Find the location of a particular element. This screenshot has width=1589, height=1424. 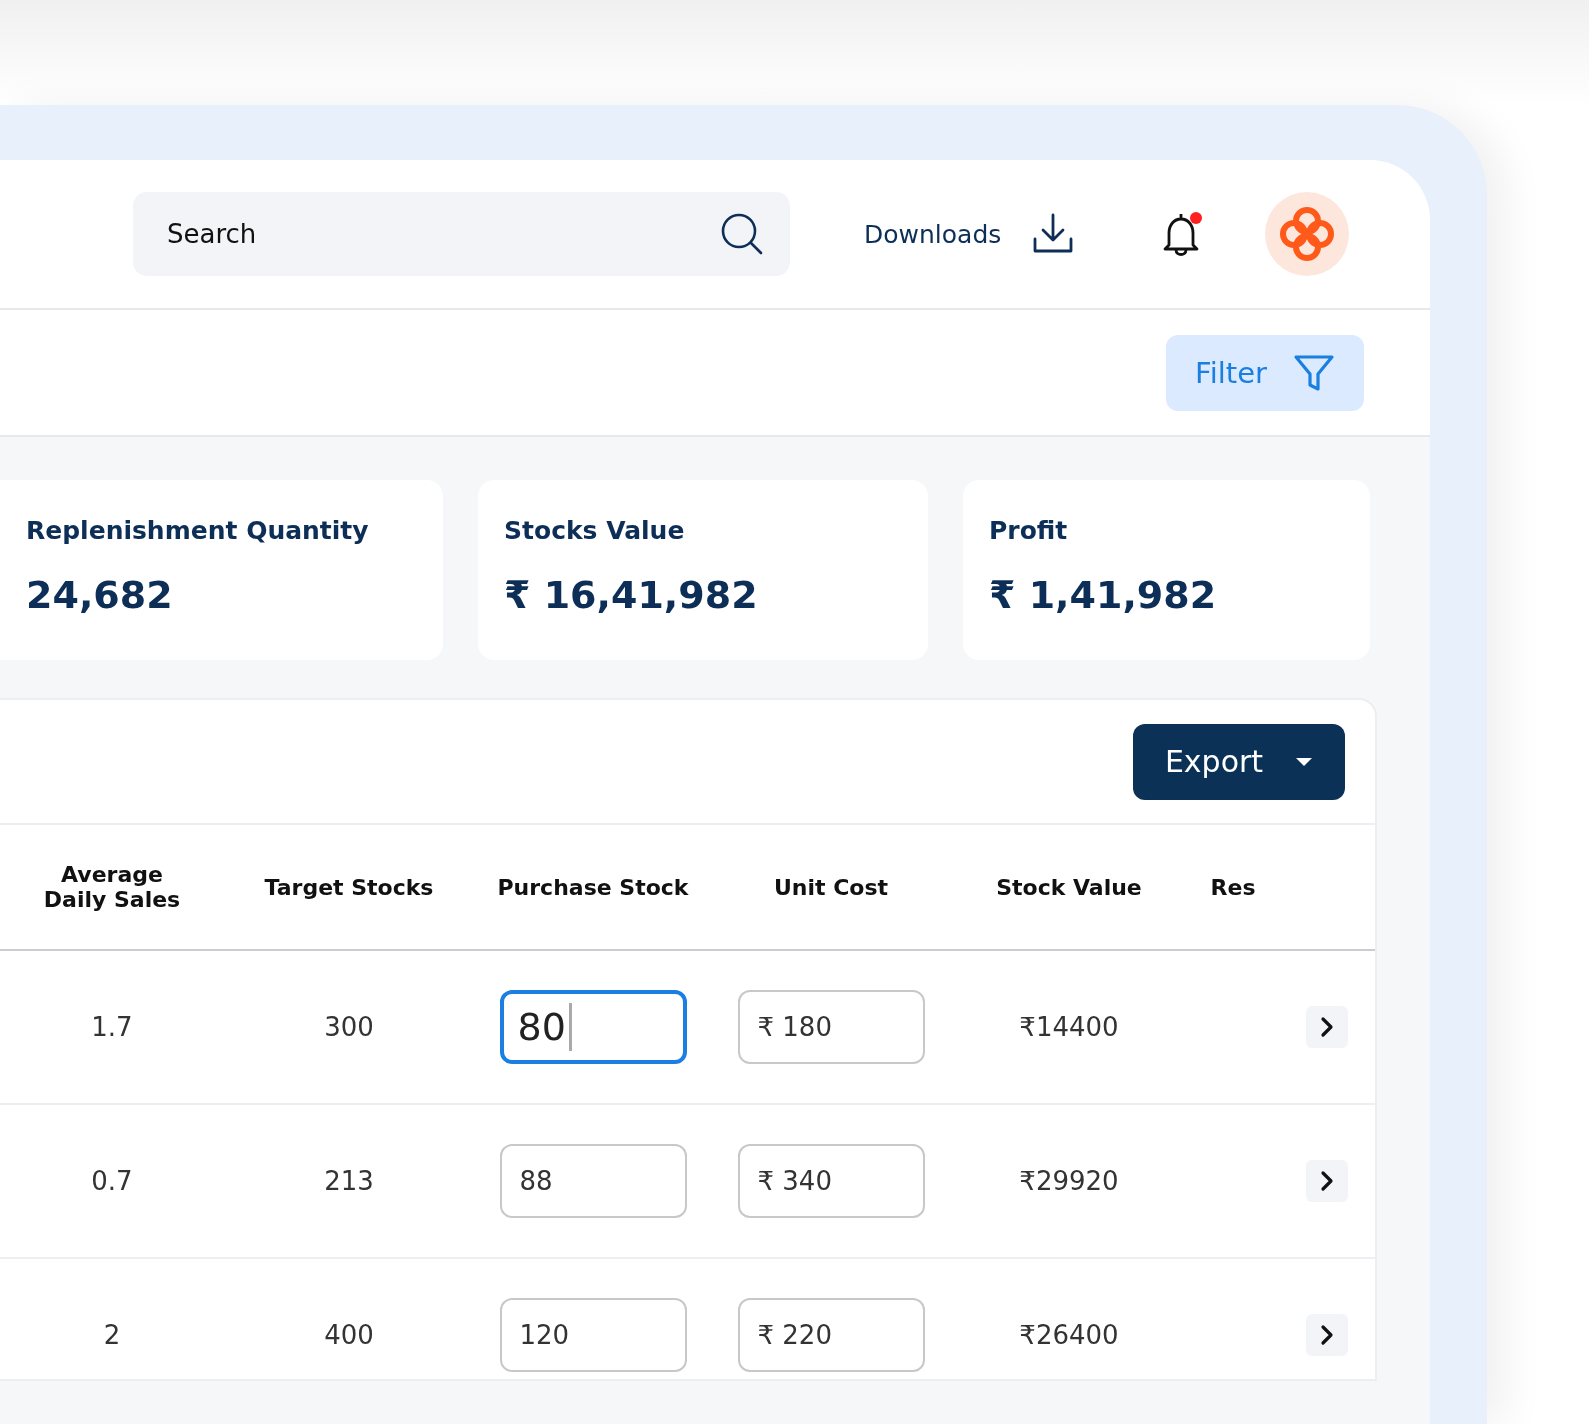

table-cell: ₹14400 is located at coordinates (1069, 1027).